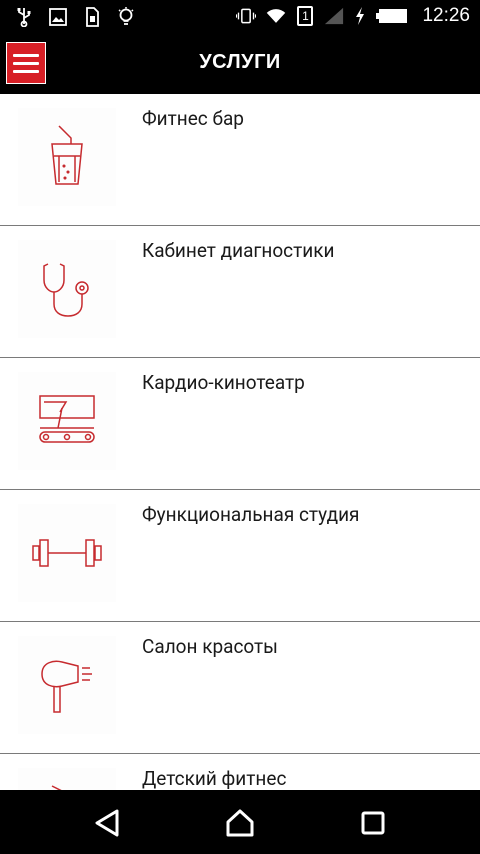  I want to click on service-label: Кабинет диагностики, so click(238, 250).